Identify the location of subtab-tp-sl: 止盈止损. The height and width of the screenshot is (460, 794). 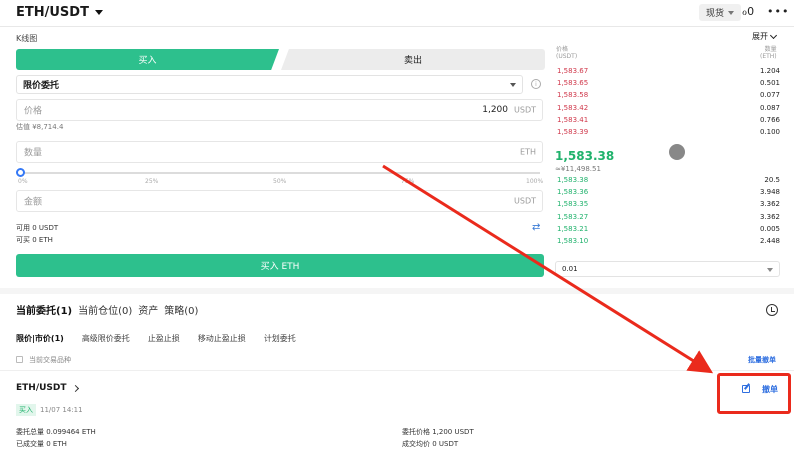
(164, 338).